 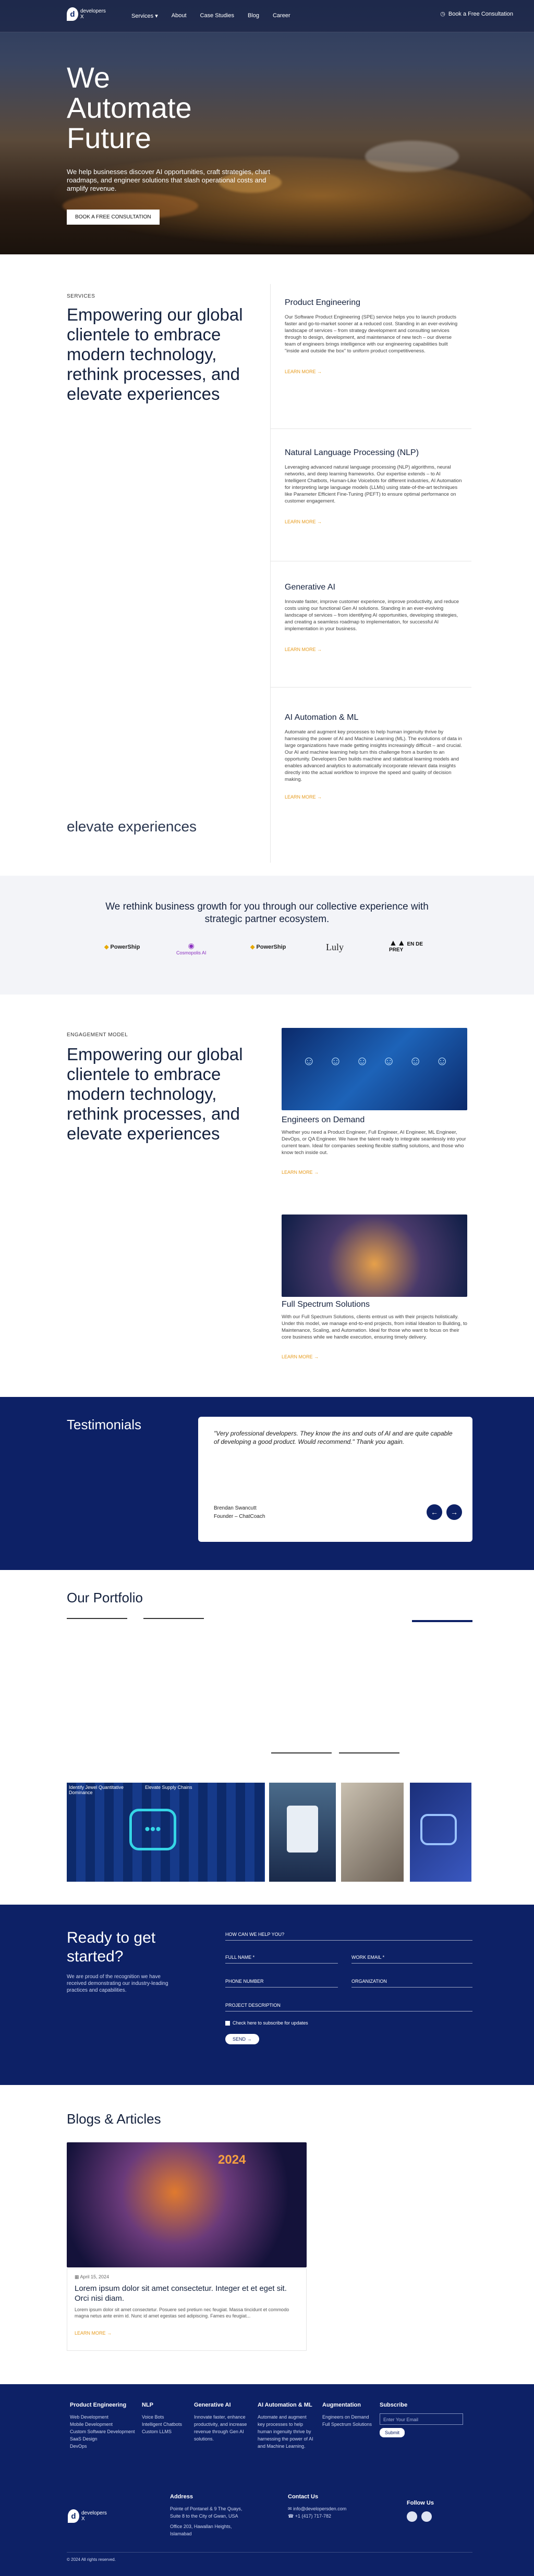 What do you see at coordinates (290, 2508) in the screenshot?
I see `mail-icon: ✉` at bounding box center [290, 2508].